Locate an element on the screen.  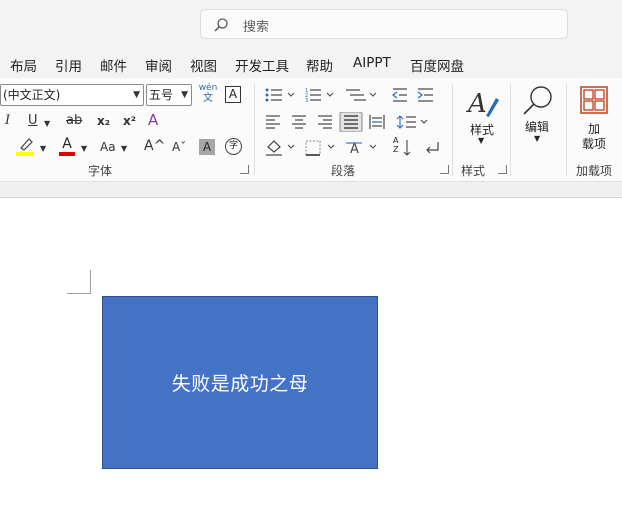
align-left-icon is located at coordinates (273, 122).